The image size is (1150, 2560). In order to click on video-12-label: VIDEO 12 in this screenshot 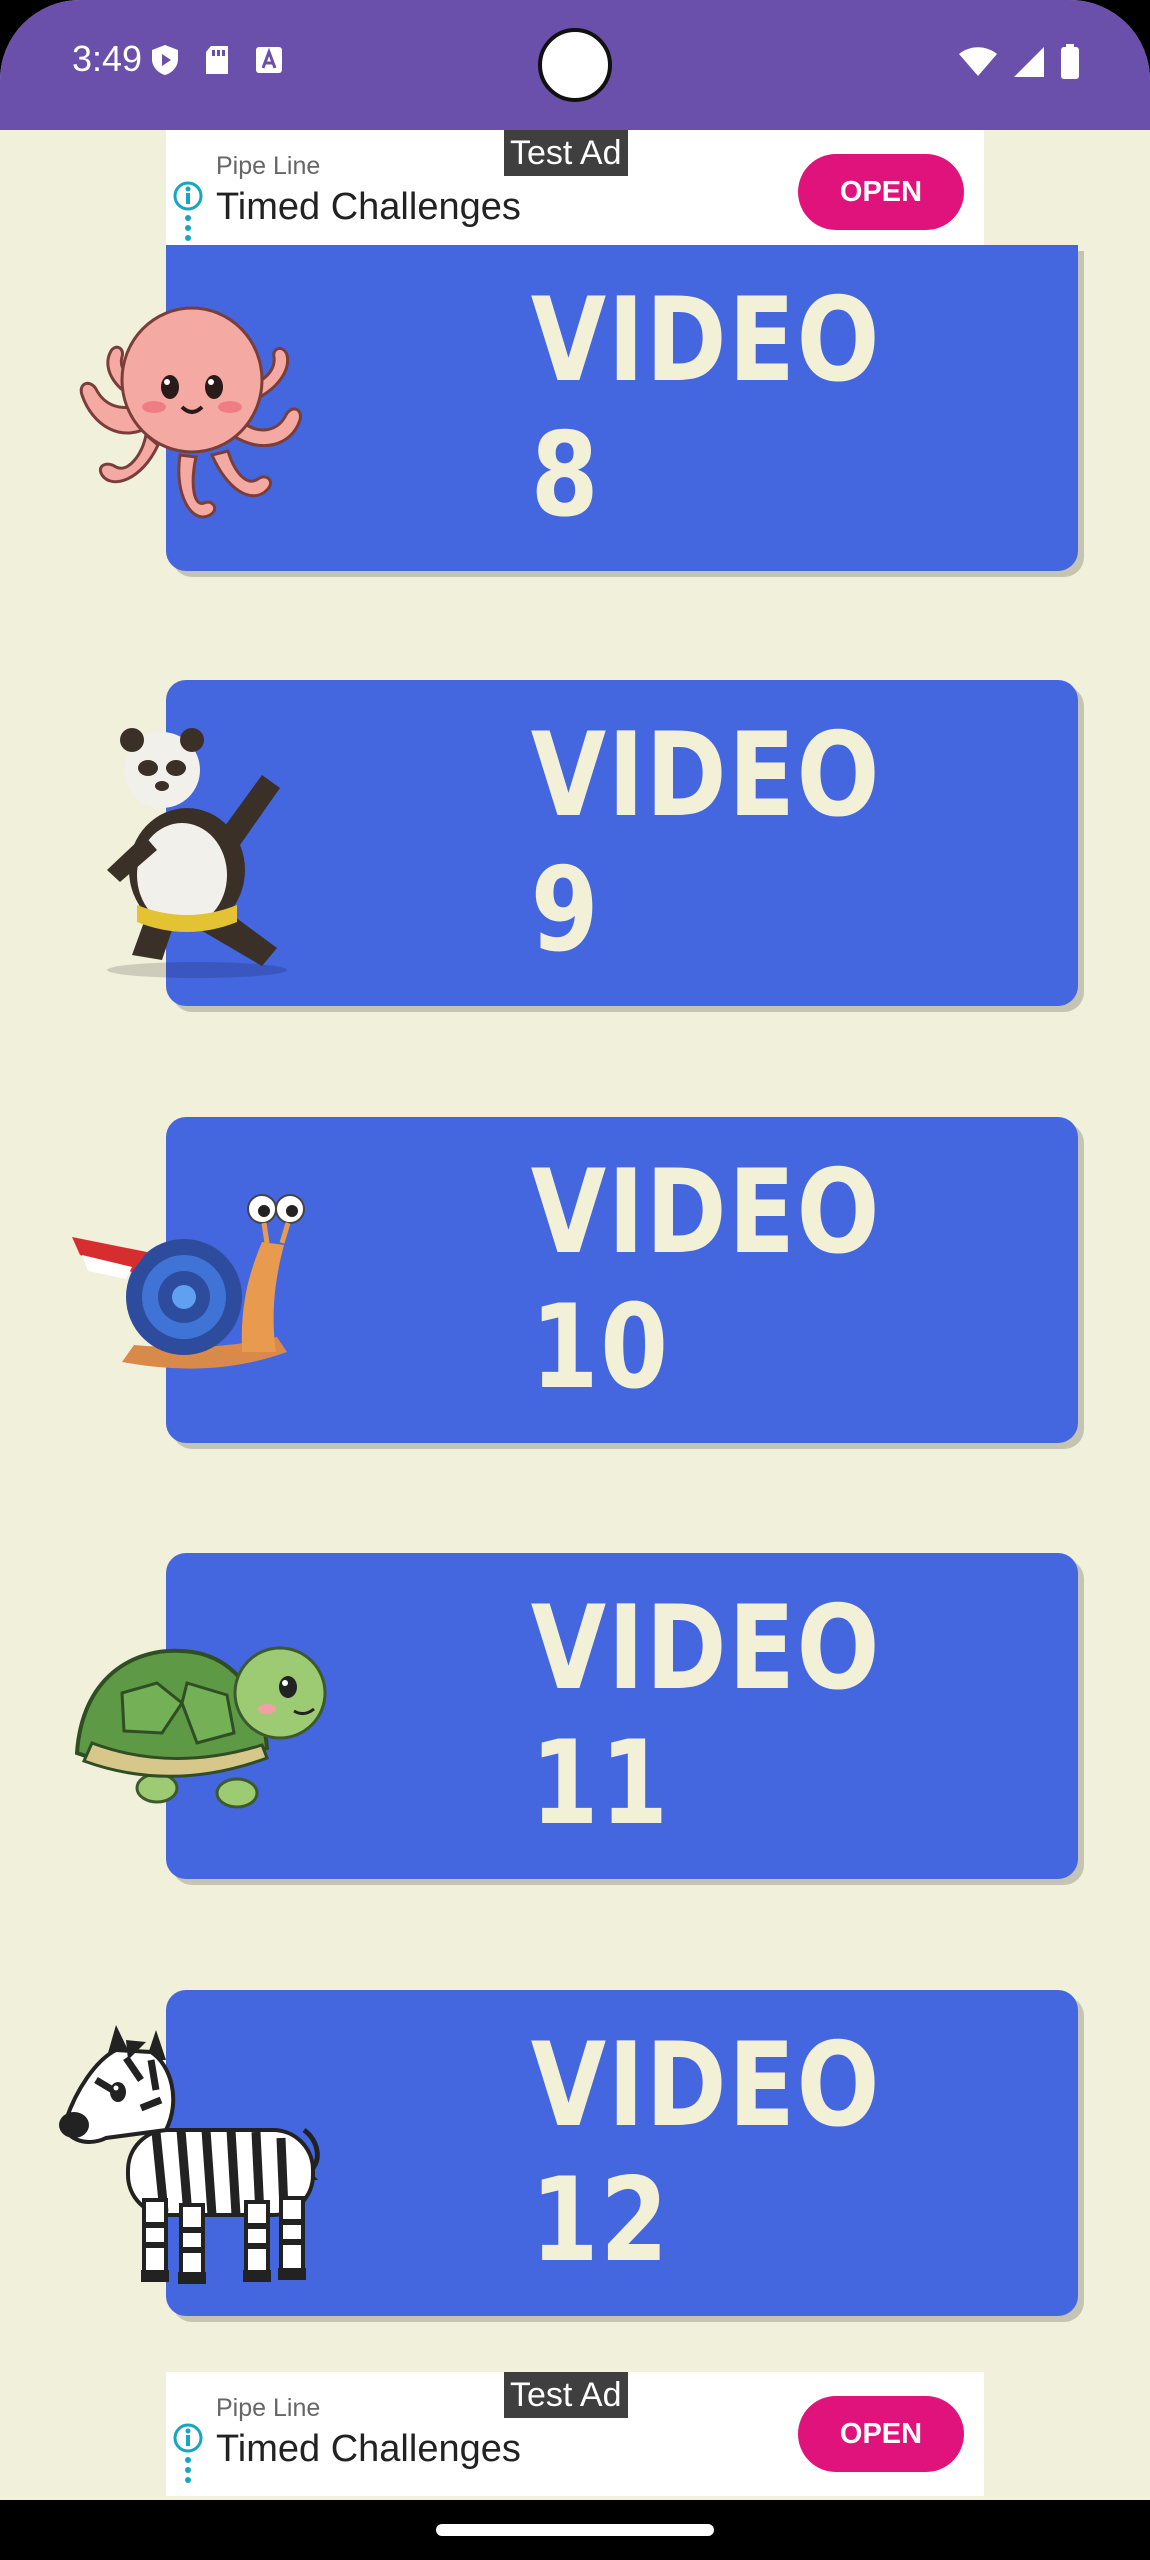, I will do `click(706, 2153)`.